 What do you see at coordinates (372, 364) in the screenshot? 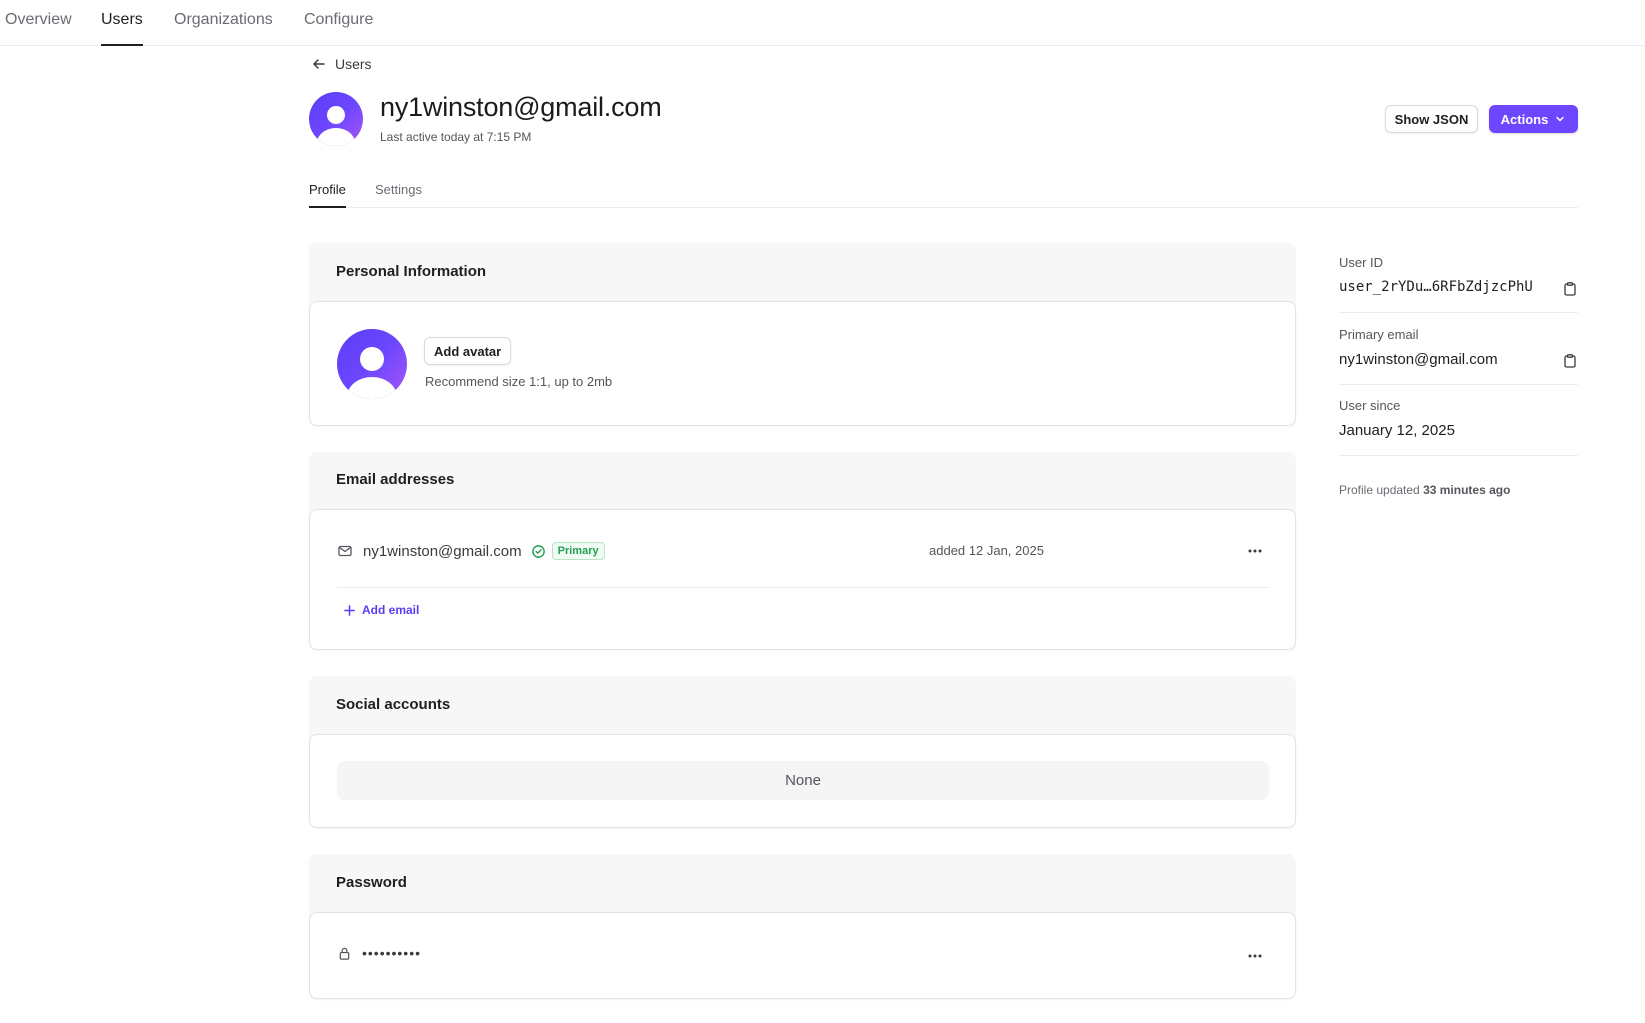
I see `profile-avatar` at bounding box center [372, 364].